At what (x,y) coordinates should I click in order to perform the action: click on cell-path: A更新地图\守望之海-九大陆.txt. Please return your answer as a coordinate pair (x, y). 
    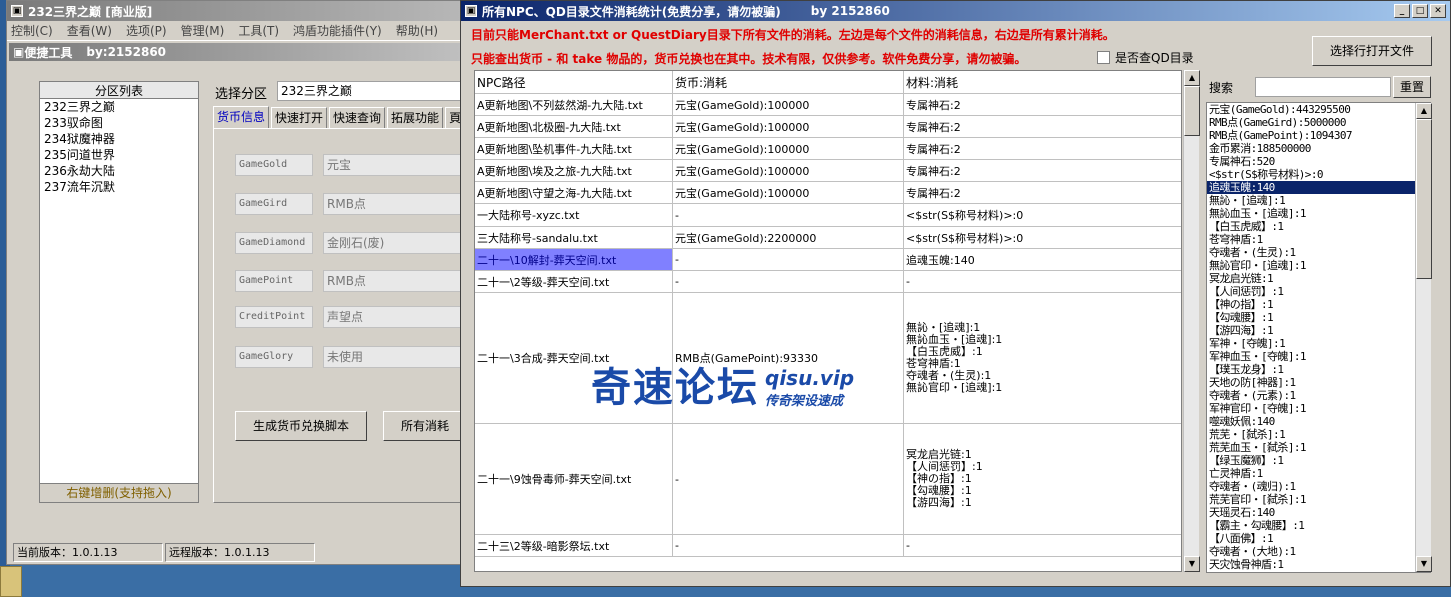
    Looking at the image, I should click on (574, 192).